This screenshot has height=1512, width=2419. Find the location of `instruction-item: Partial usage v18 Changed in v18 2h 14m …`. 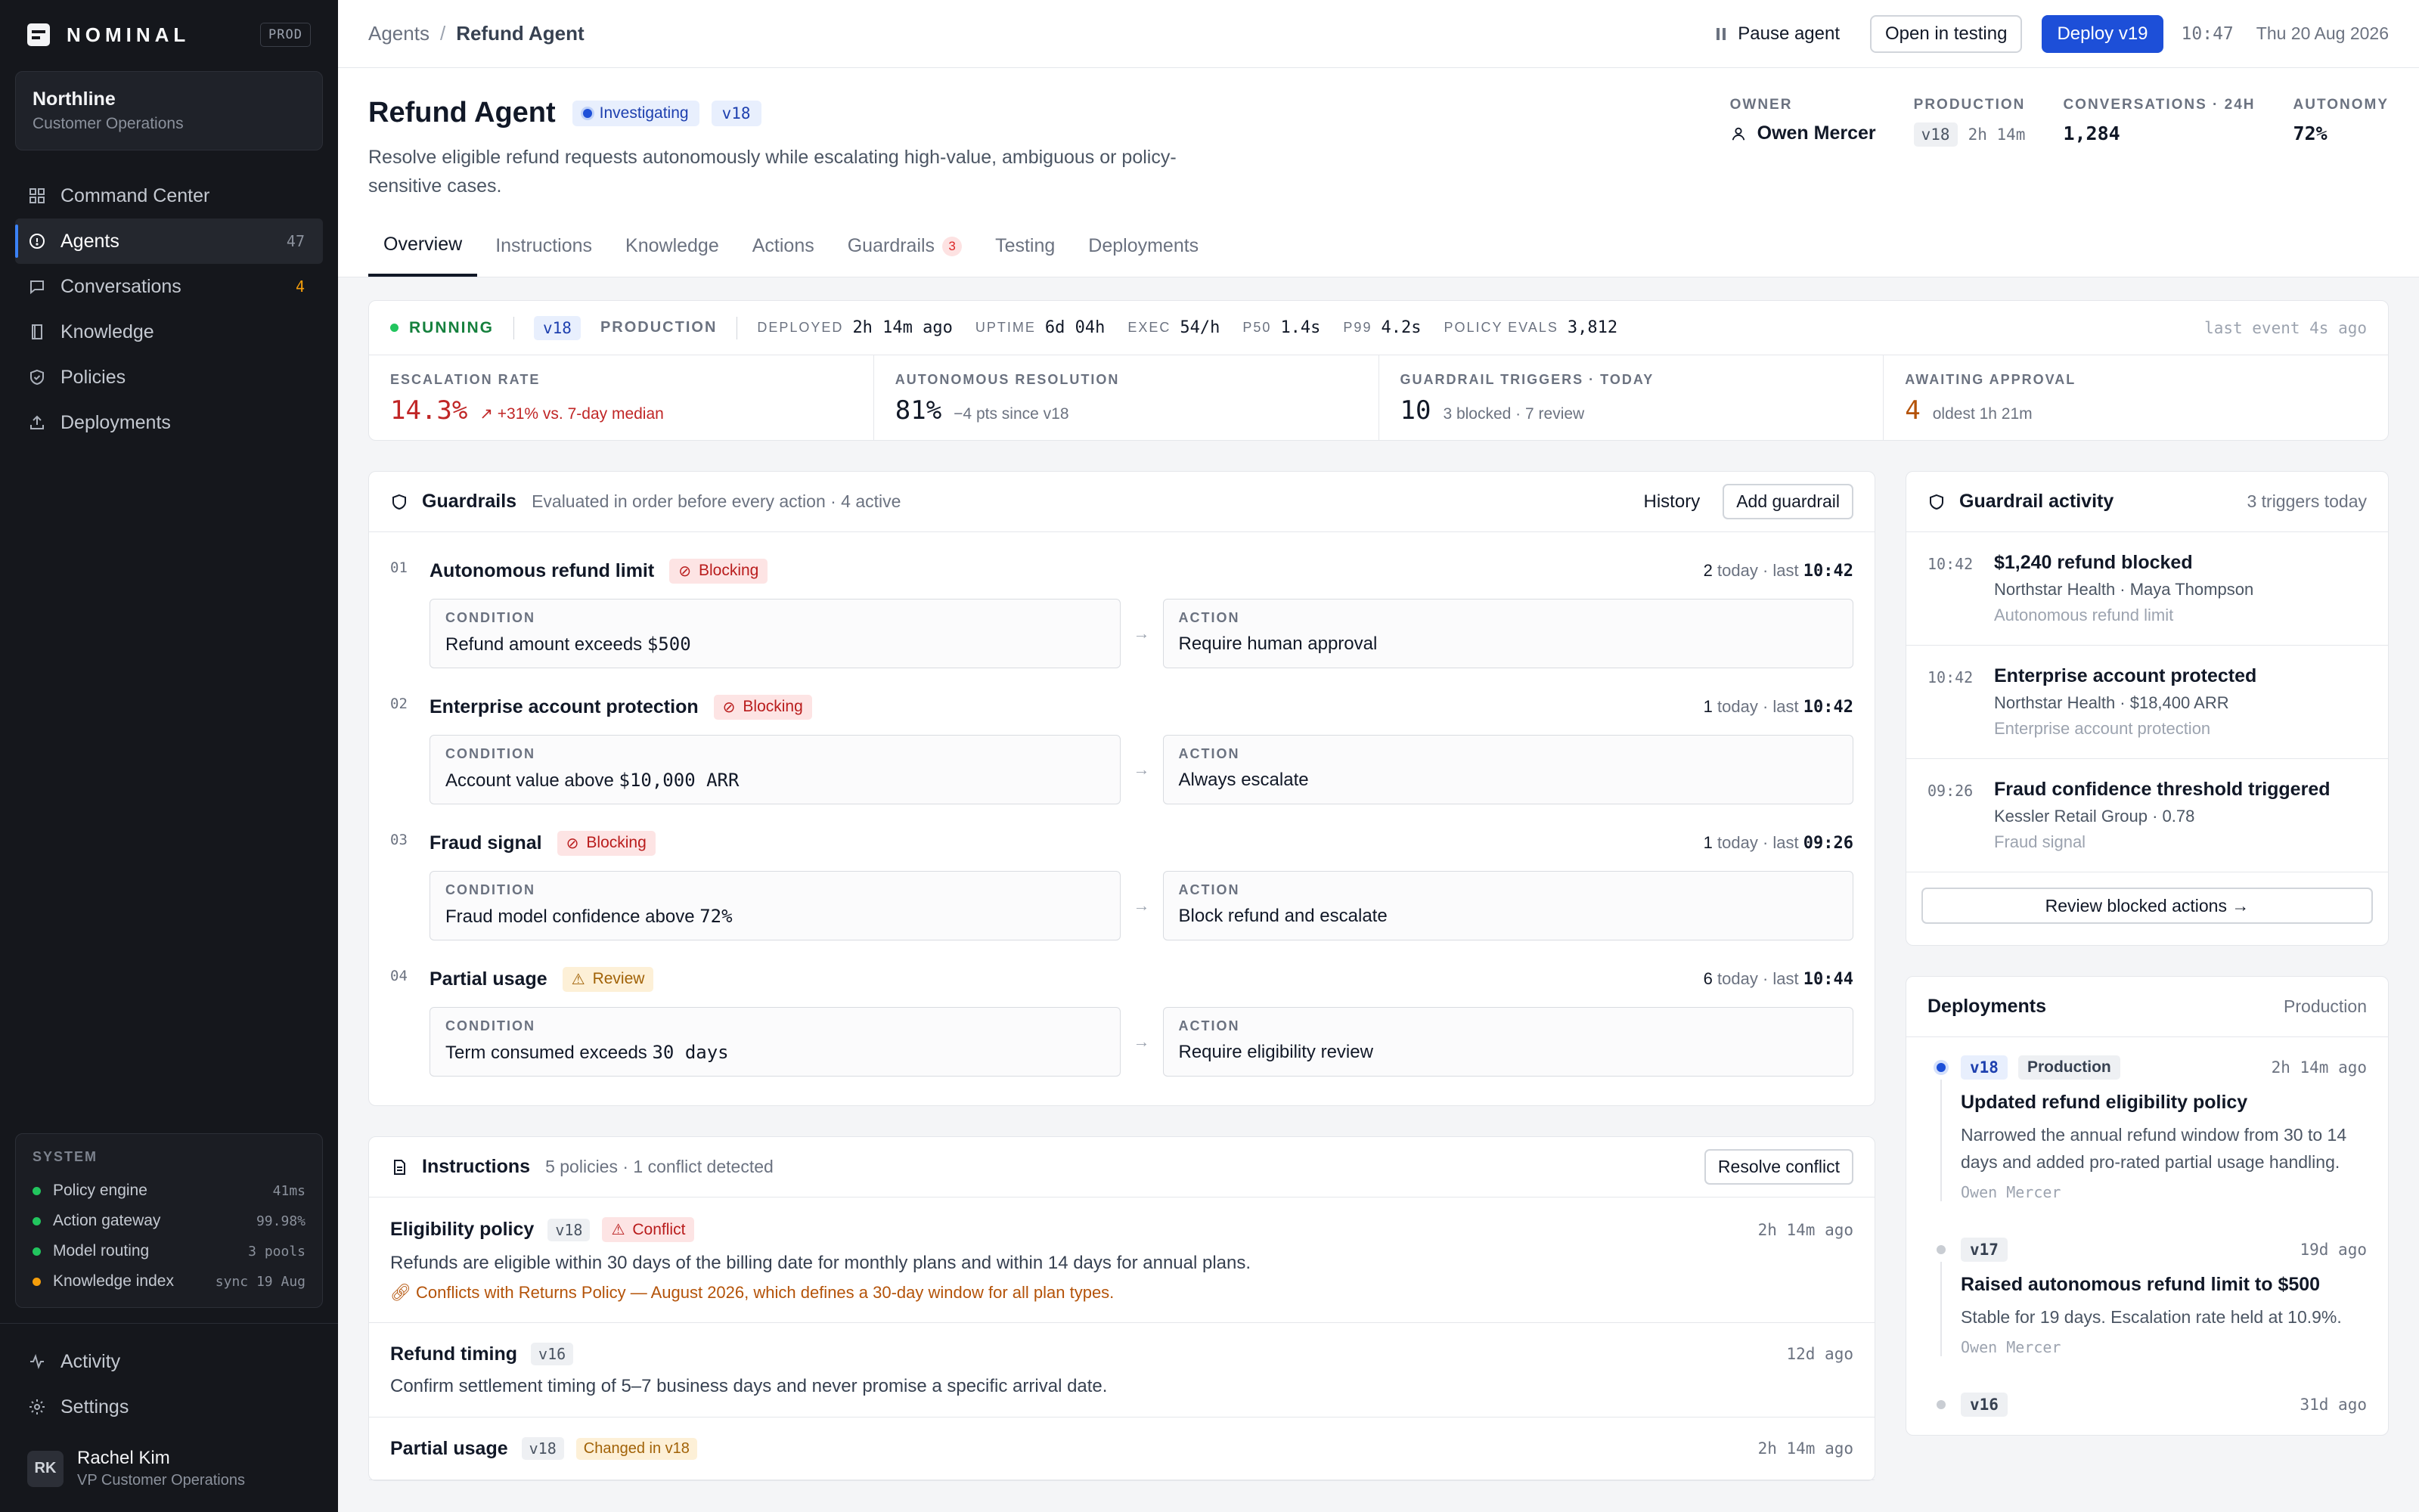

instruction-item: Partial usage v18 Changed in v18 2h 14m … is located at coordinates (1122, 1449).